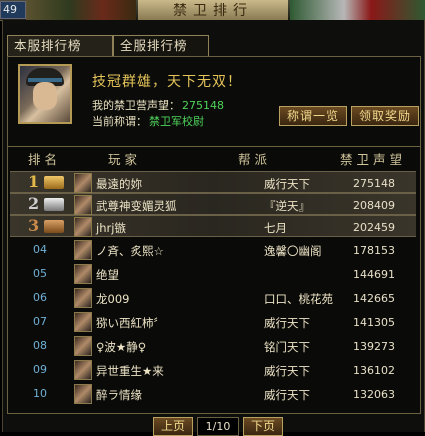 The image size is (425, 436). What do you see at coordinates (107, 275) in the screenshot?
I see `player-name: 绝望` at bounding box center [107, 275].